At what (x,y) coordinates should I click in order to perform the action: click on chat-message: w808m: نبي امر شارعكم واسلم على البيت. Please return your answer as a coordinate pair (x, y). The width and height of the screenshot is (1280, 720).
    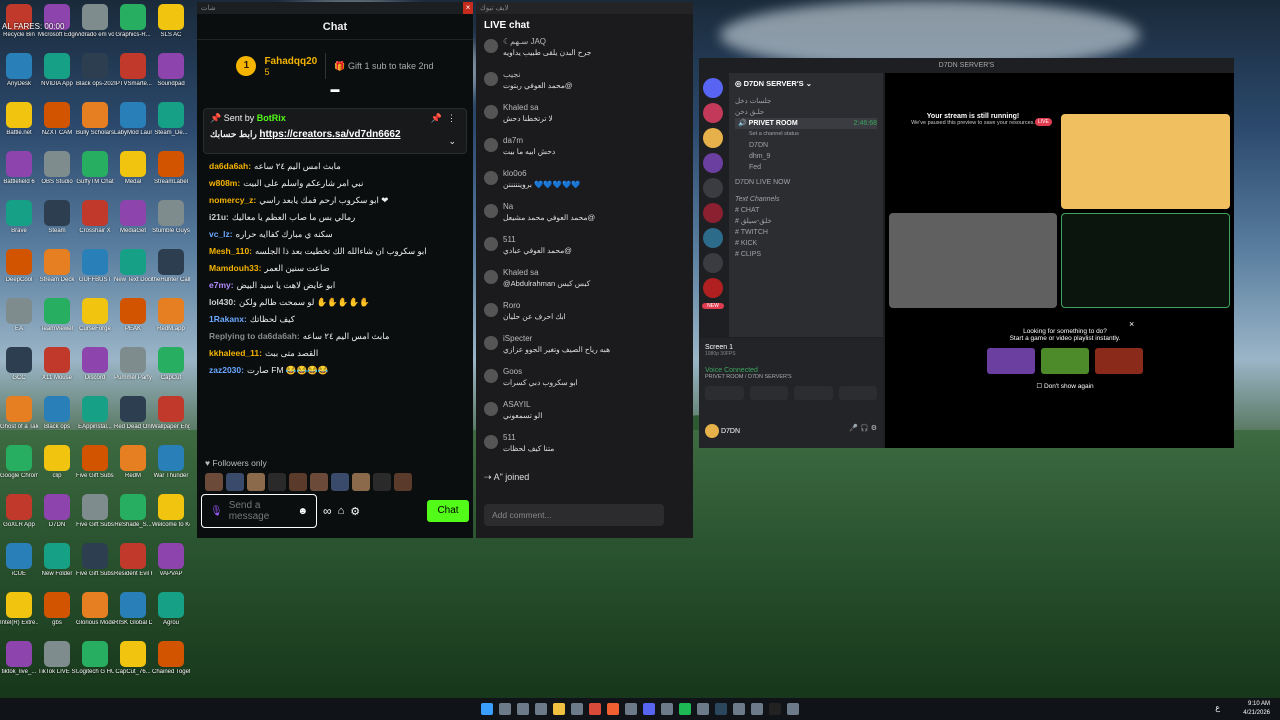
    Looking at the image, I should click on (335, 183).